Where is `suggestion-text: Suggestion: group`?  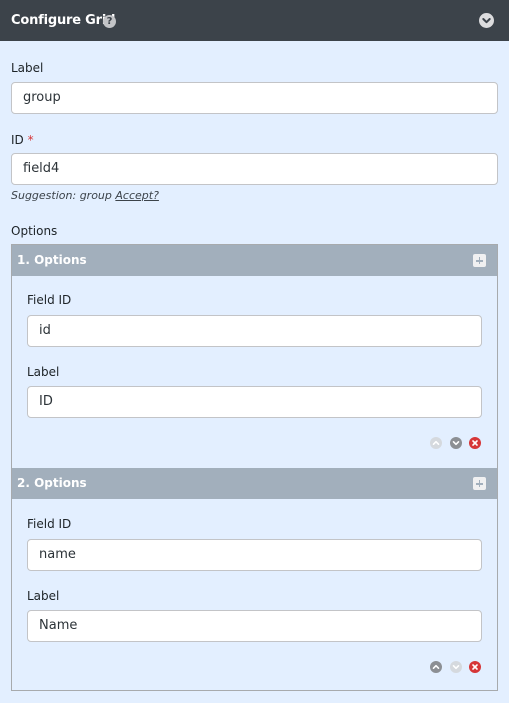
suggestion-text: Suggestion: group is located at coordinates (61, 195).